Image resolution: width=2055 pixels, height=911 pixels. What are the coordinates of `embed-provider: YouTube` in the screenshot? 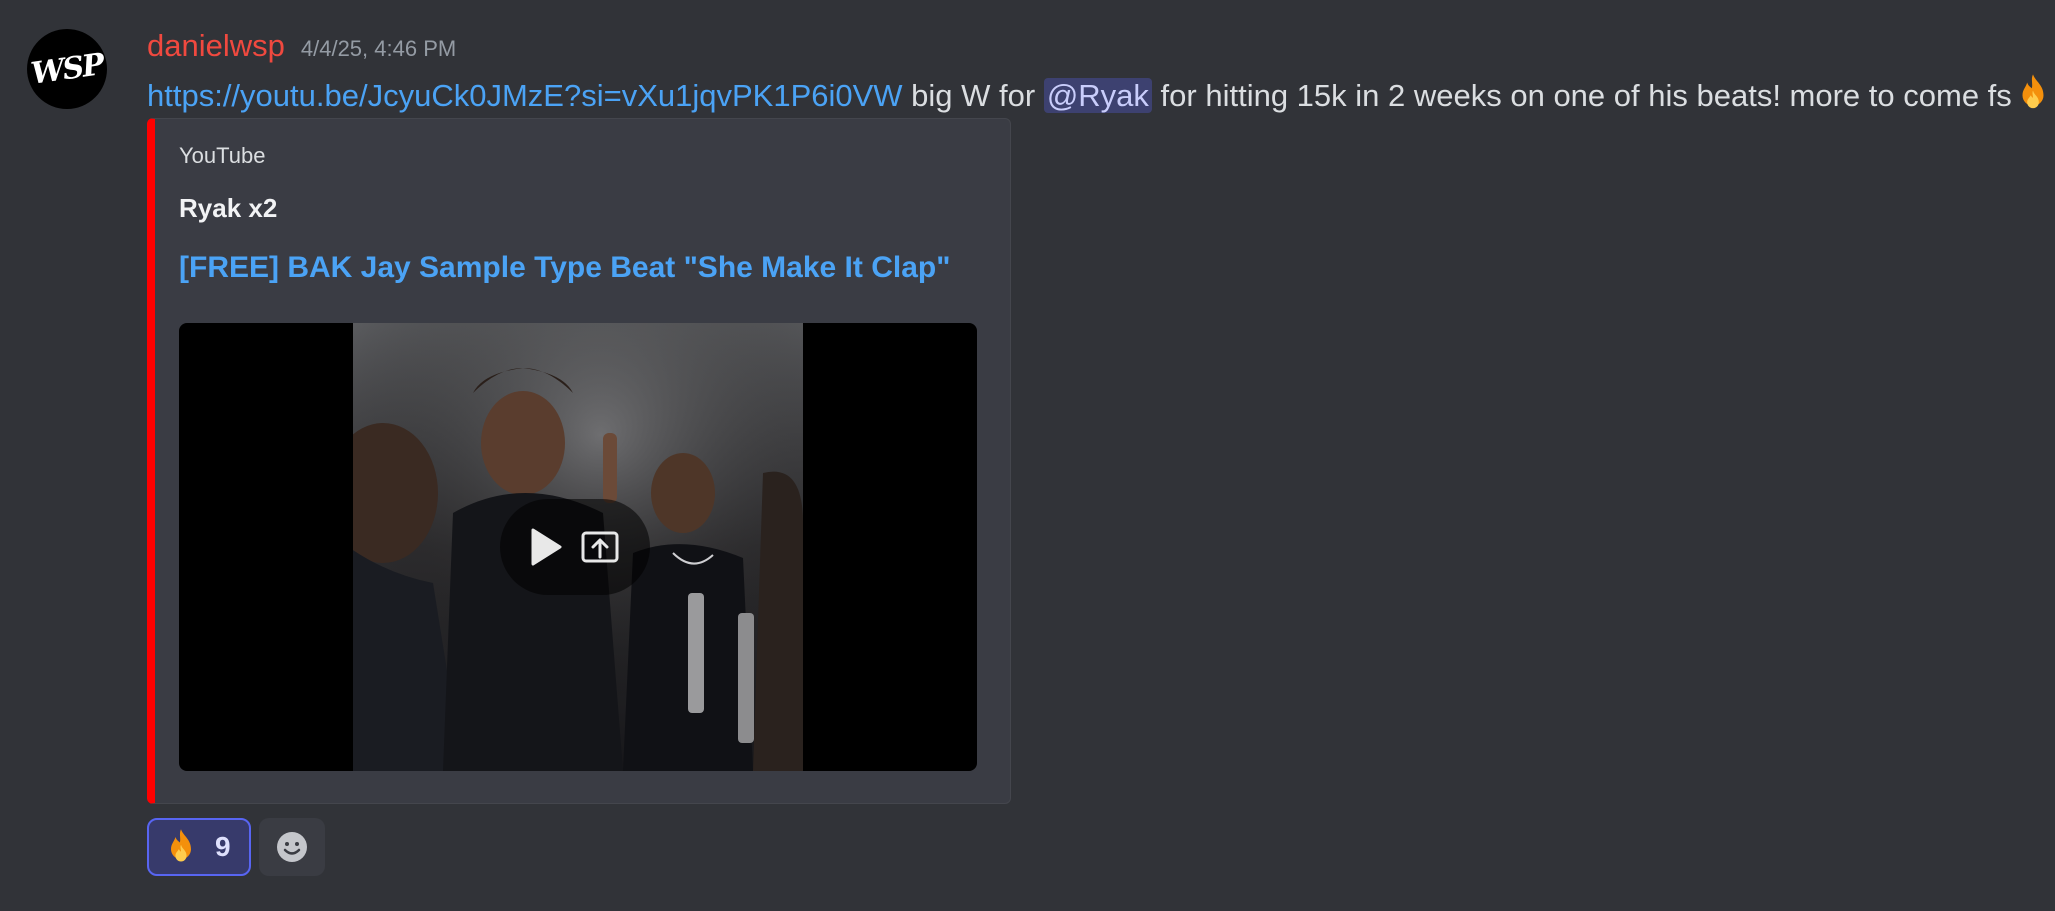 It's located at (222, 156).